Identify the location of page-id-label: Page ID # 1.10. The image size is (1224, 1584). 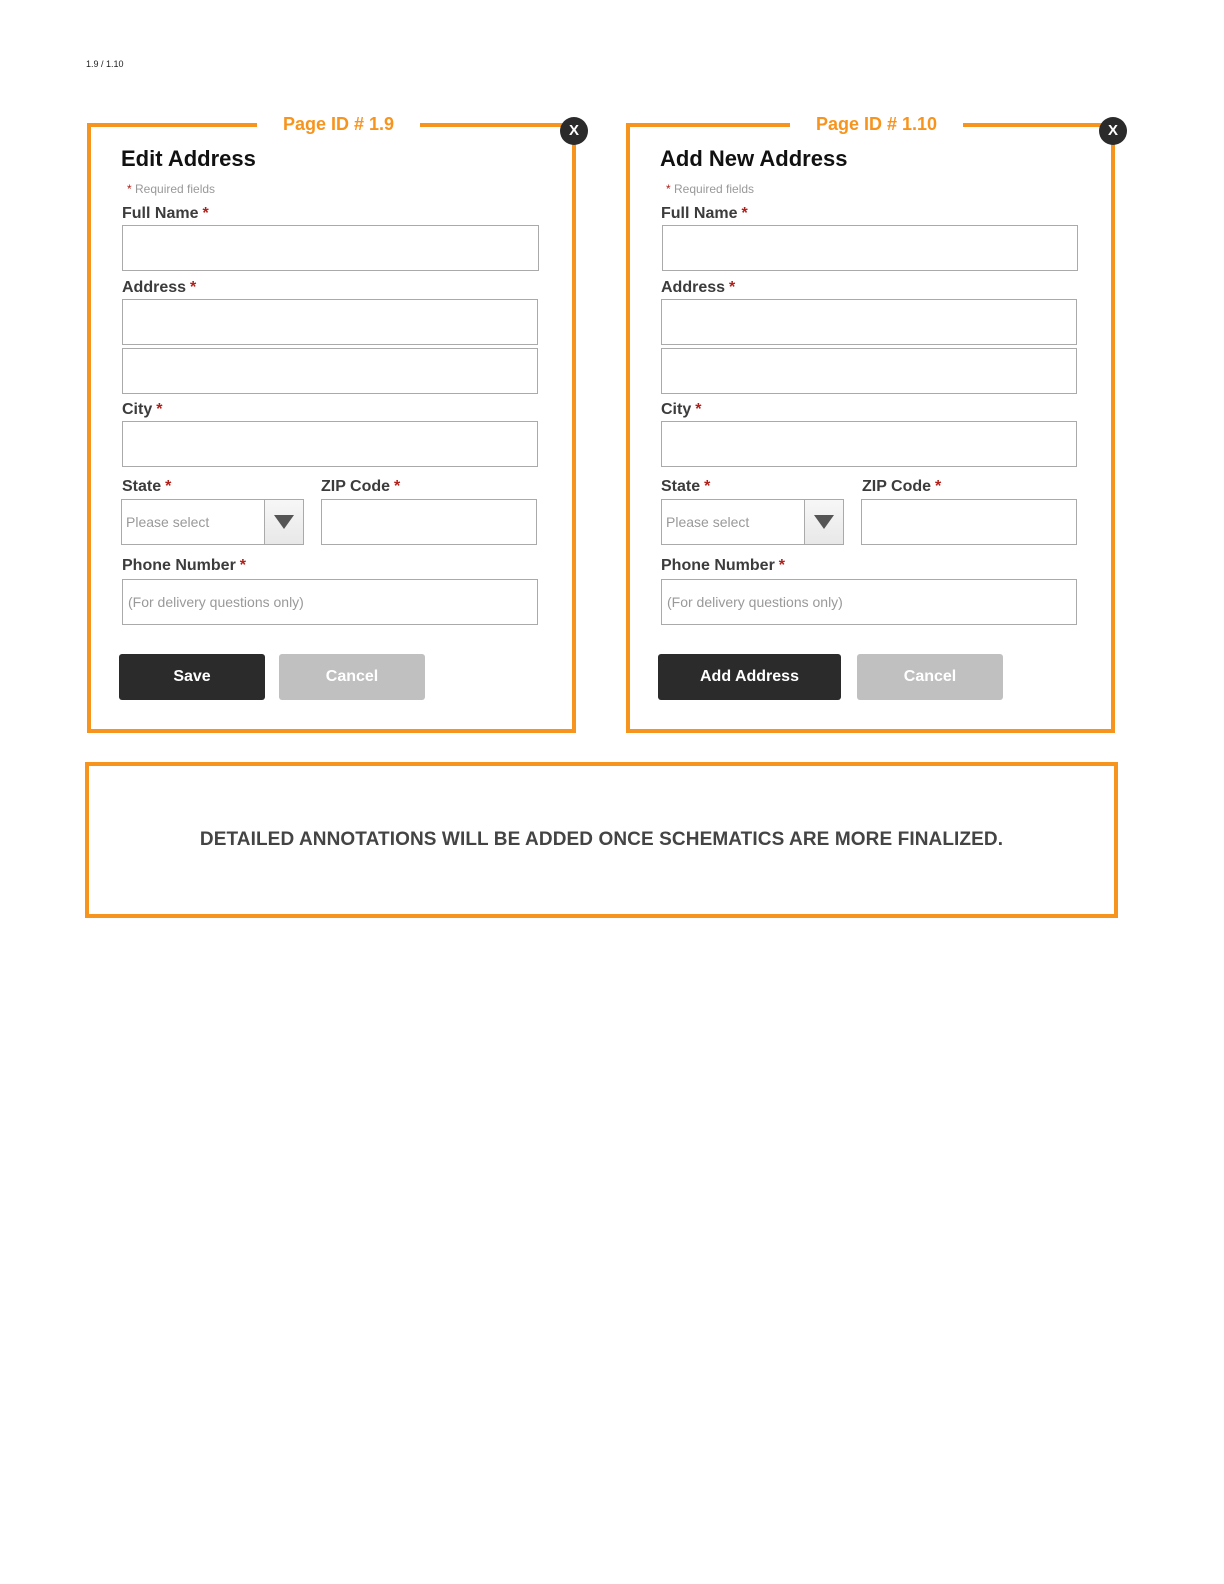
(877, 124).